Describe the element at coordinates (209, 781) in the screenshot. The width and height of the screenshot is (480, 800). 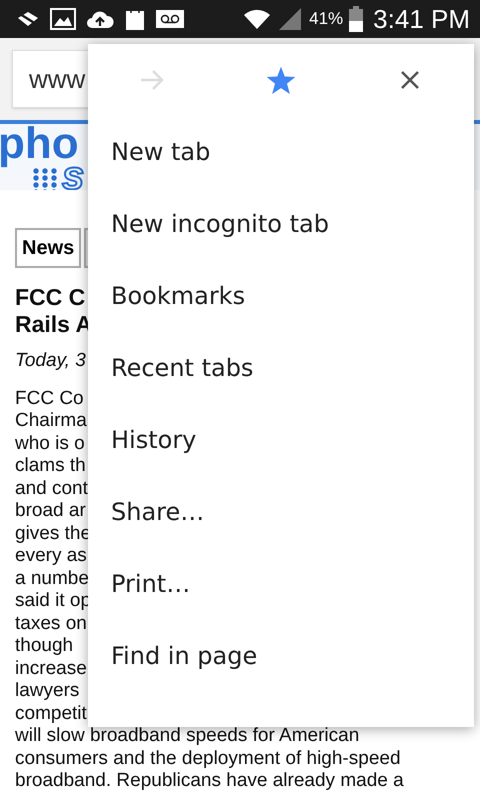
I see `body-text: broadband. Republicans have already made a` at that location.